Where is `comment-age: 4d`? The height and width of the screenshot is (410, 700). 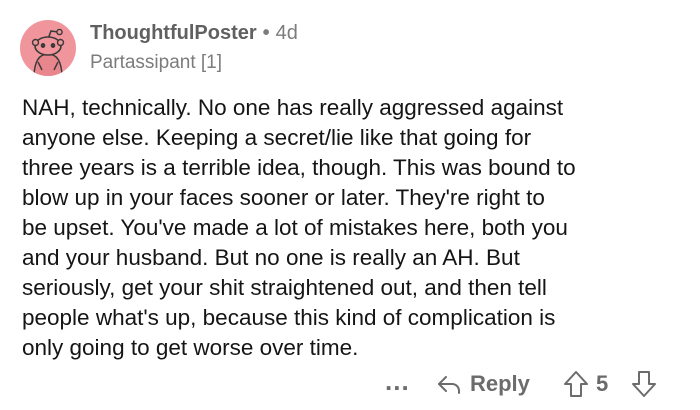
comment-age: 4d is located at coordinates (286, 33).